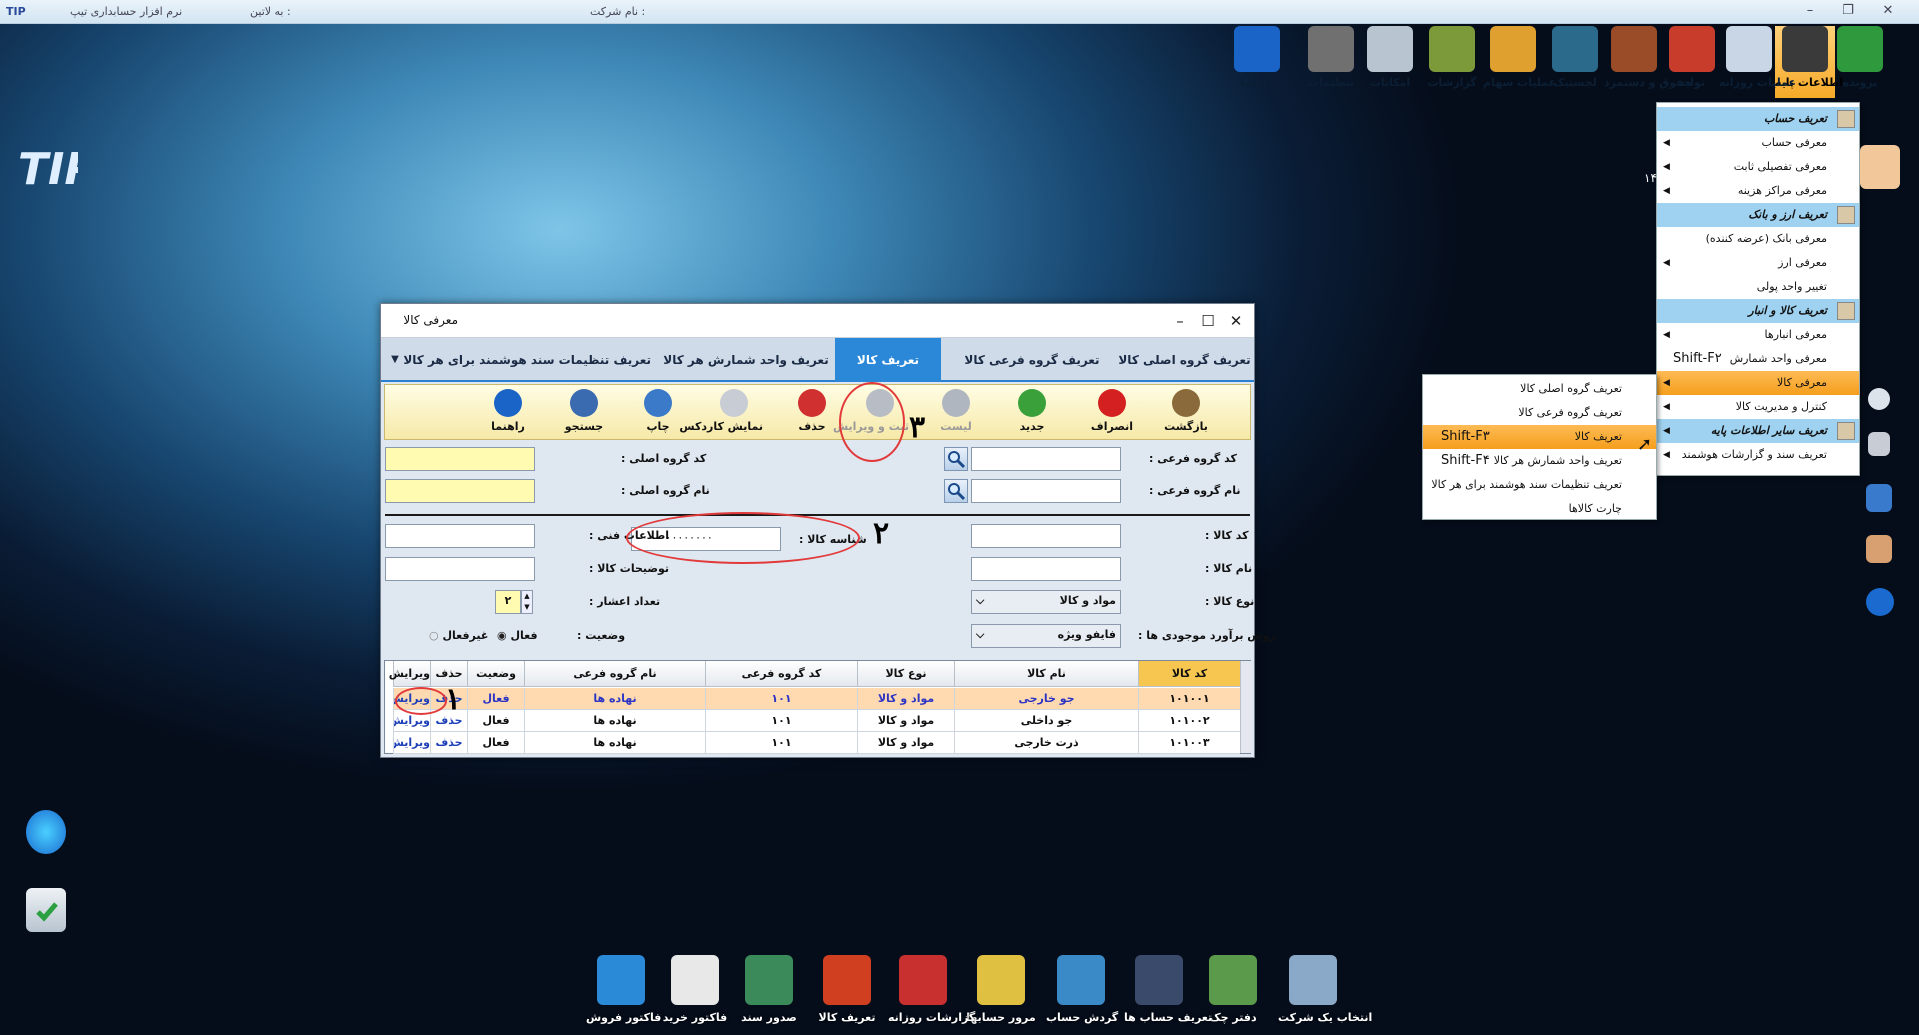 The image size is (1919, 1035). I want to click on dock-issue-document-button: صدور سند, so click(769, 989).